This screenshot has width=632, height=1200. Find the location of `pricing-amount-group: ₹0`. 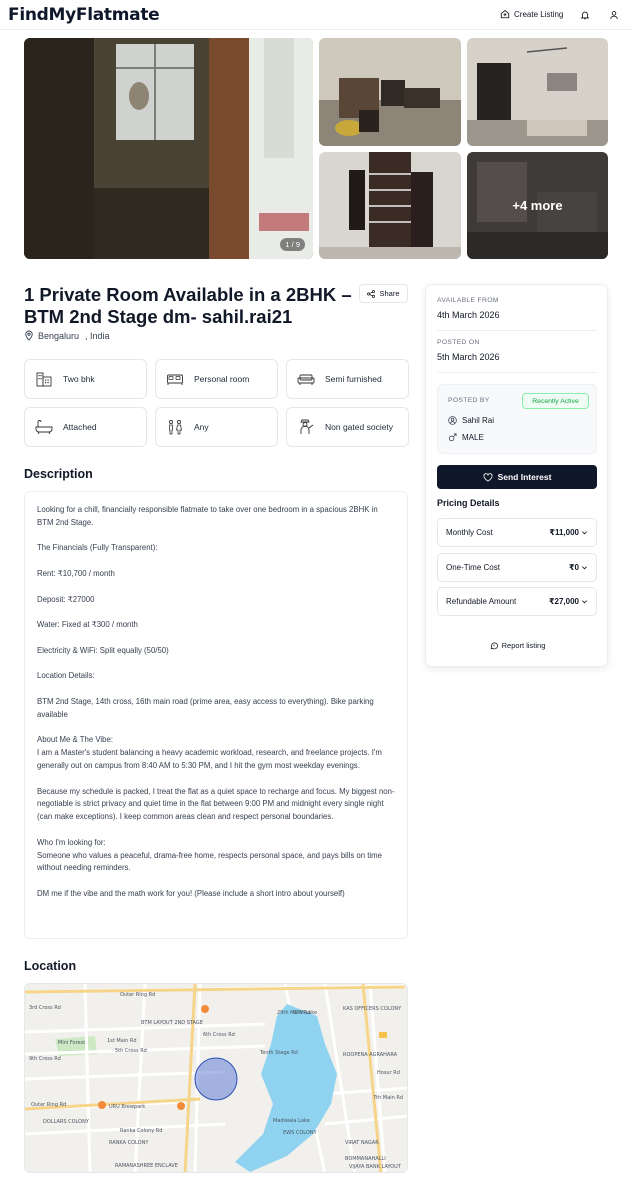

pricing-amount-group: ₹0 is located at coordinates (578, 567).